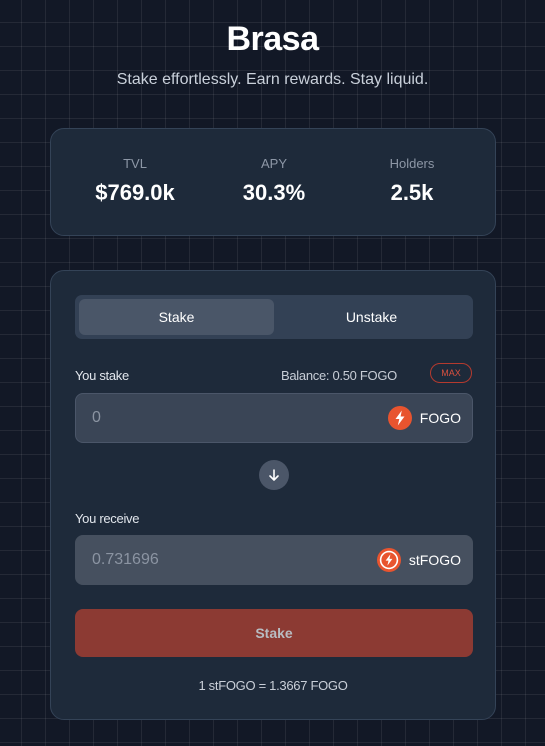 The image size is (545, 746). I want to click on stat-value: $769.0k, so click(135, 192).